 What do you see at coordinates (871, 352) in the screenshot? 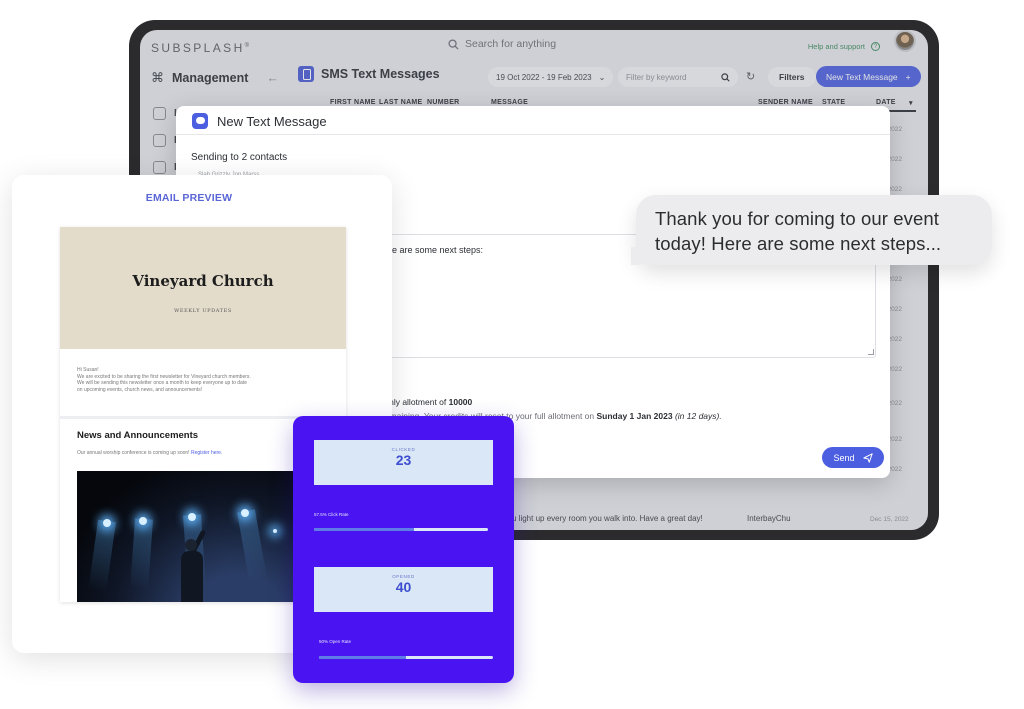
I see `textarea-resize-handle` at bounding box center [871, 352].